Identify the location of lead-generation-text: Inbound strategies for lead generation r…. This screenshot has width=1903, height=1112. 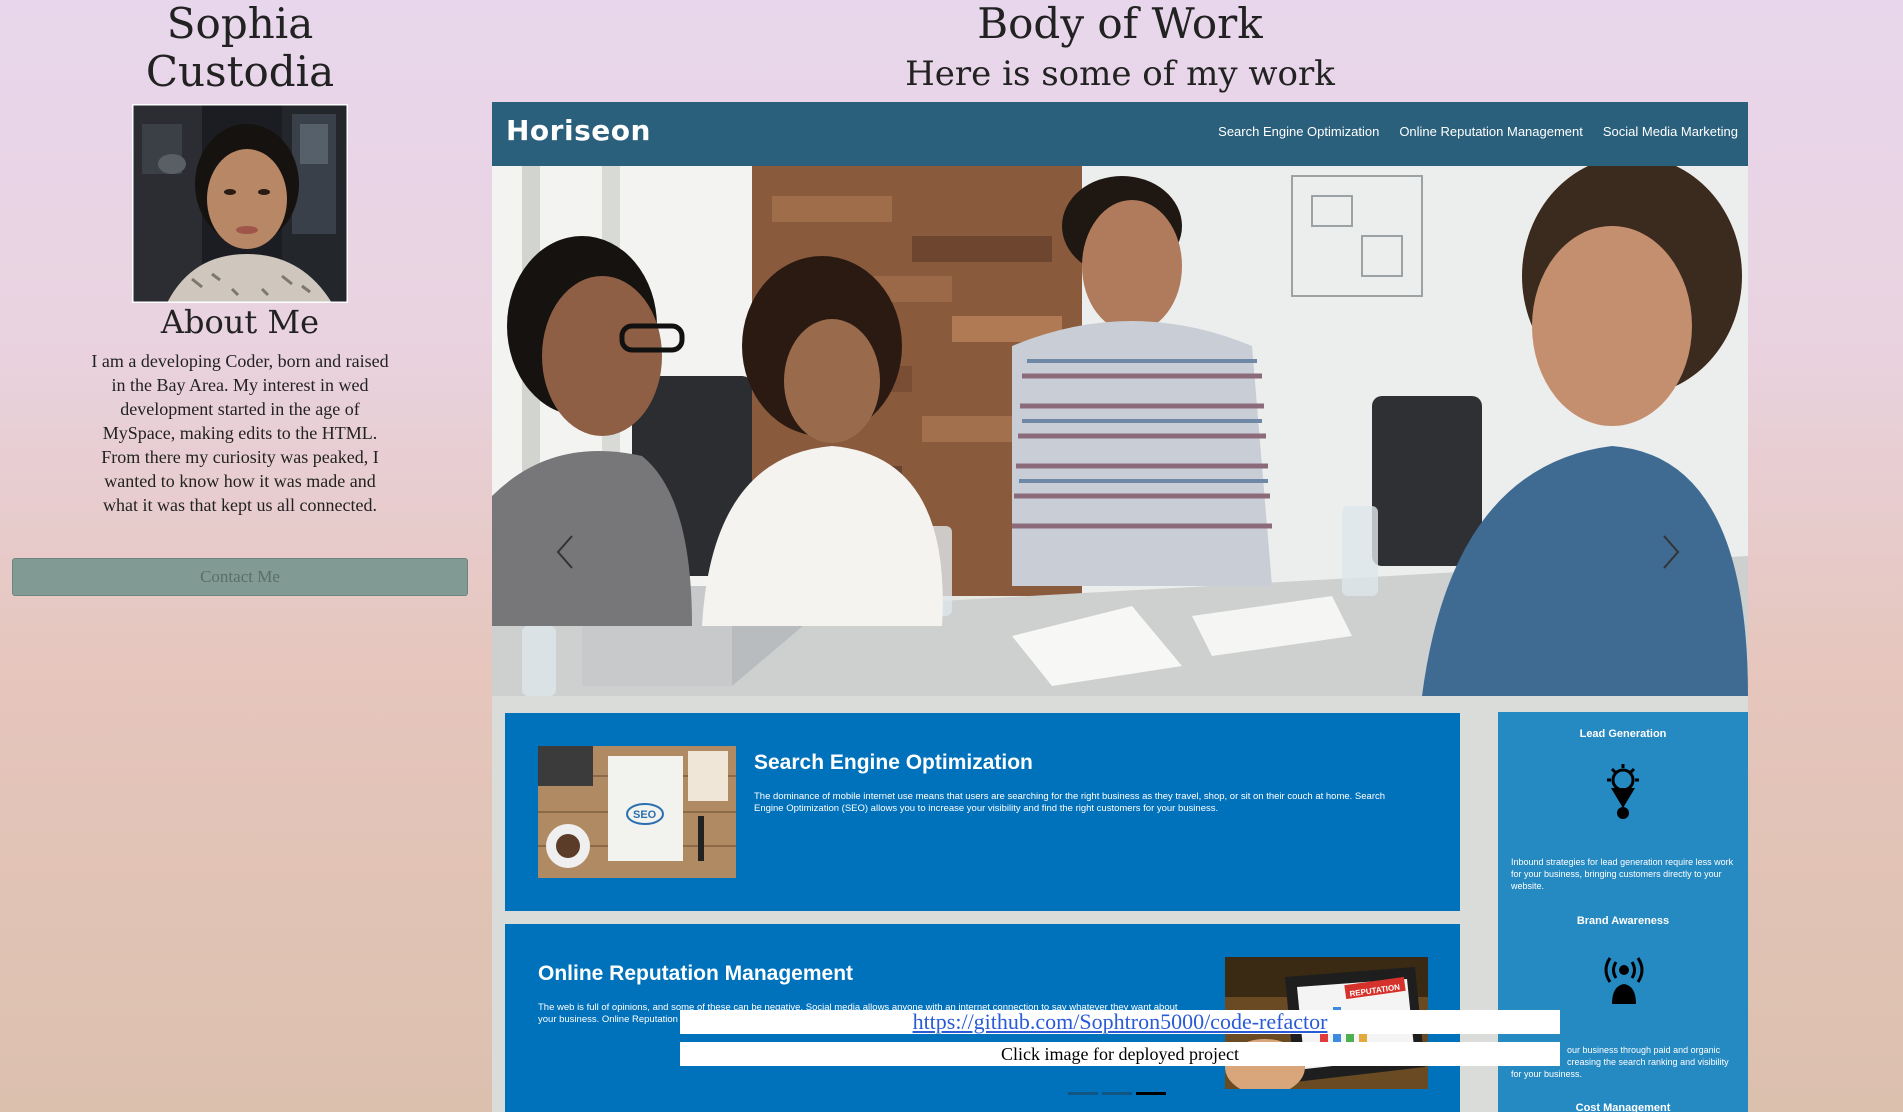
(1622, 874).